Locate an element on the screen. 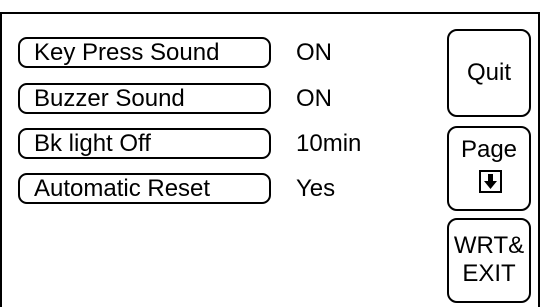 The image size is (542, 307). buzzer-sound-button: Buzzer Sound is located at coordinates (144, 98).